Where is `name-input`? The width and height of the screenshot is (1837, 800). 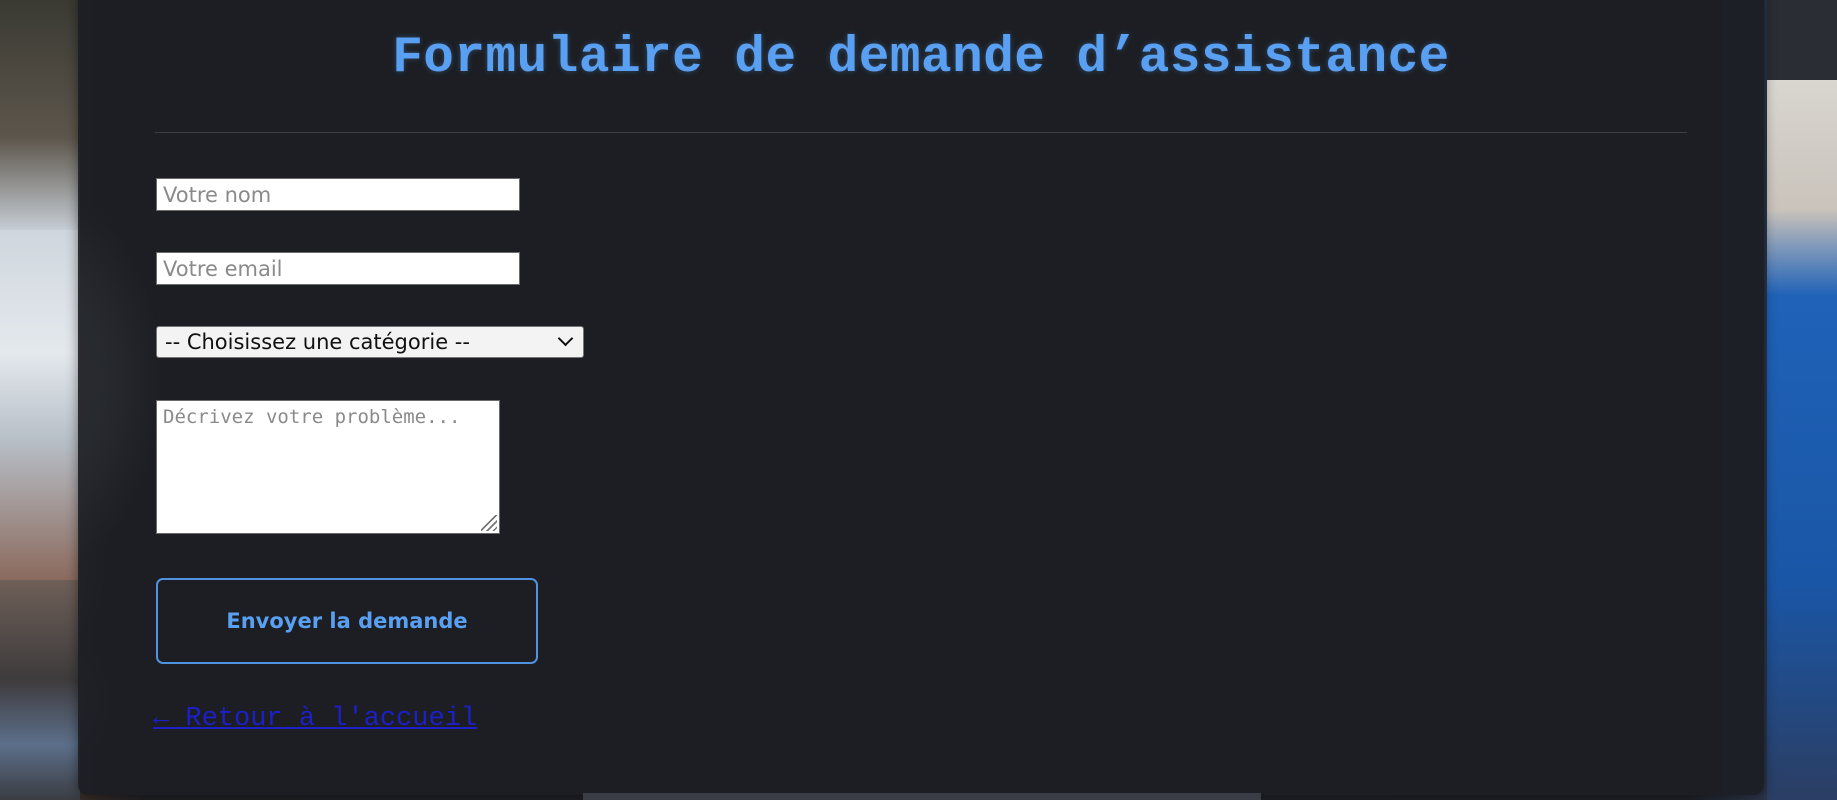
name-input is located at coordinates (338, 194).